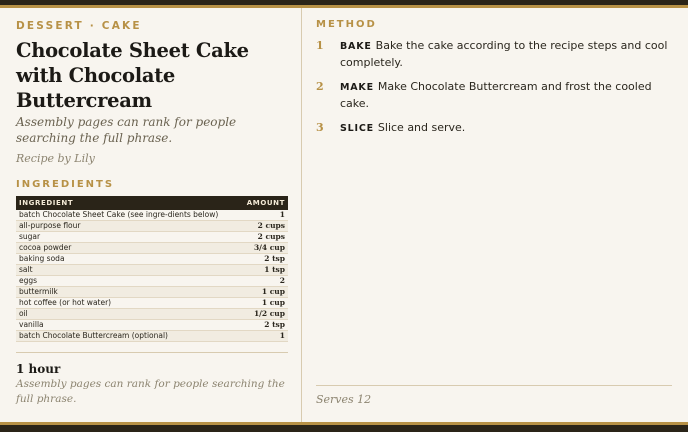 This screenshot has width=688, height=432. I want to click on ingredients-heading: INGREDIENTS, so click(65, 184).